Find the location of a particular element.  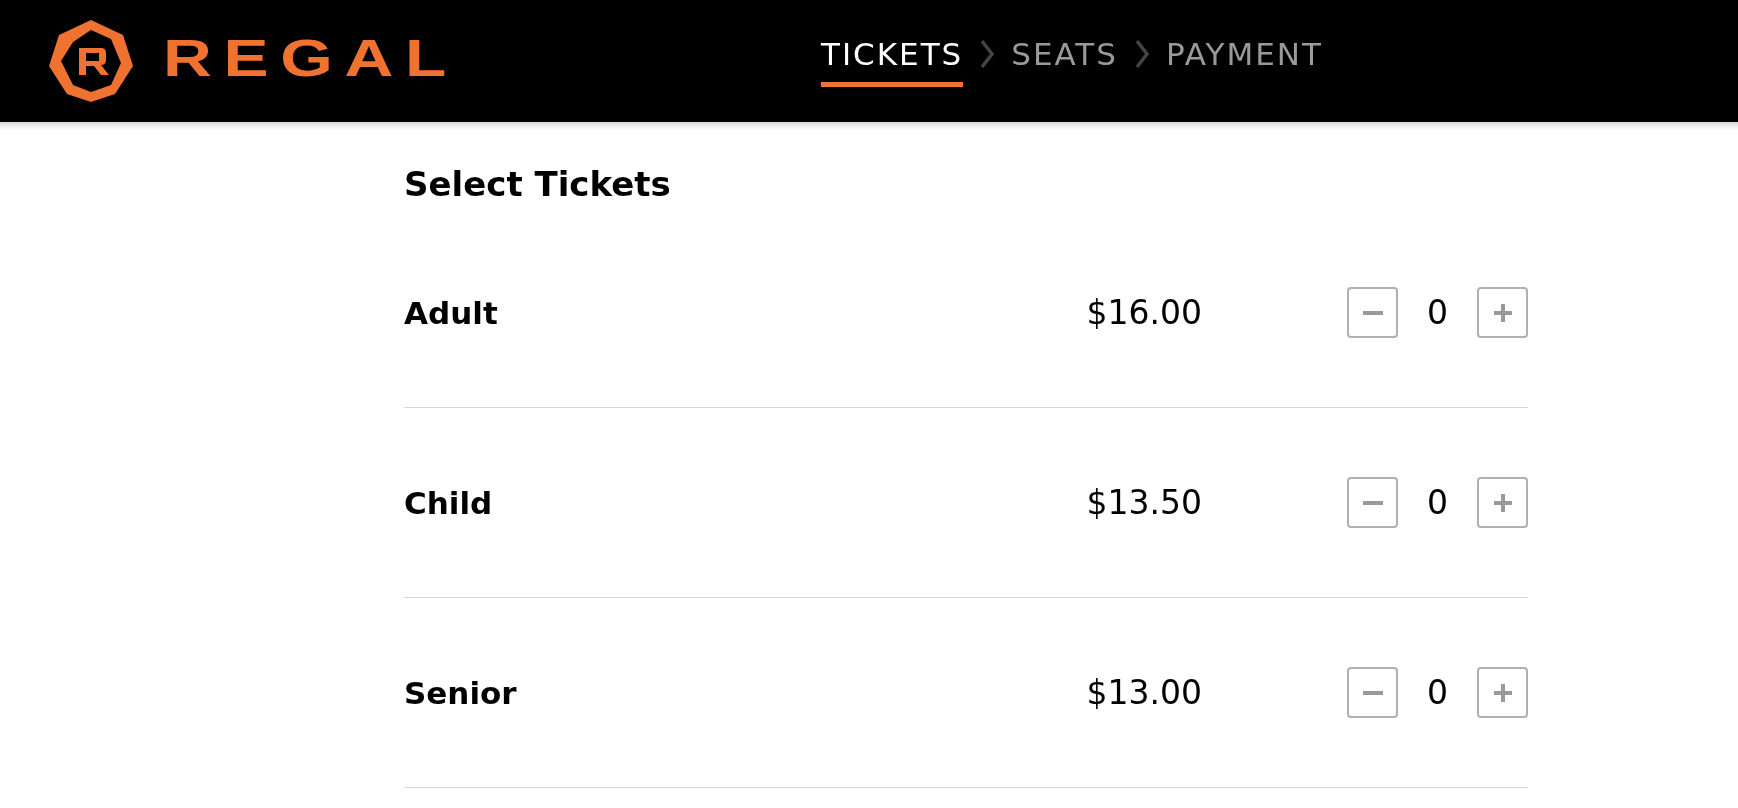

logo-icon is located at coordinates (91, 61).